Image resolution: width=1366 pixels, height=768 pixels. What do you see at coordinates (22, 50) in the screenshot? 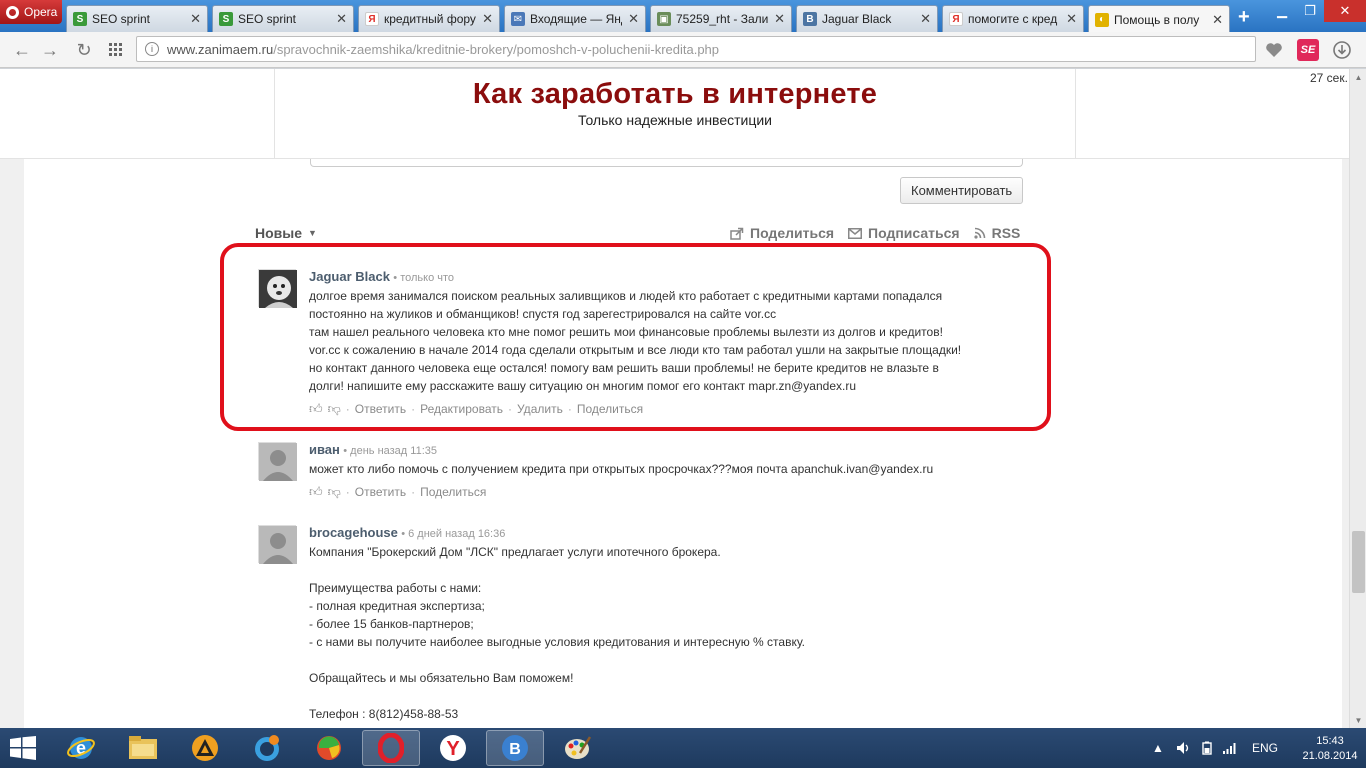
I see `back-arrow-icon: ←` at bounding box center [22, 50].